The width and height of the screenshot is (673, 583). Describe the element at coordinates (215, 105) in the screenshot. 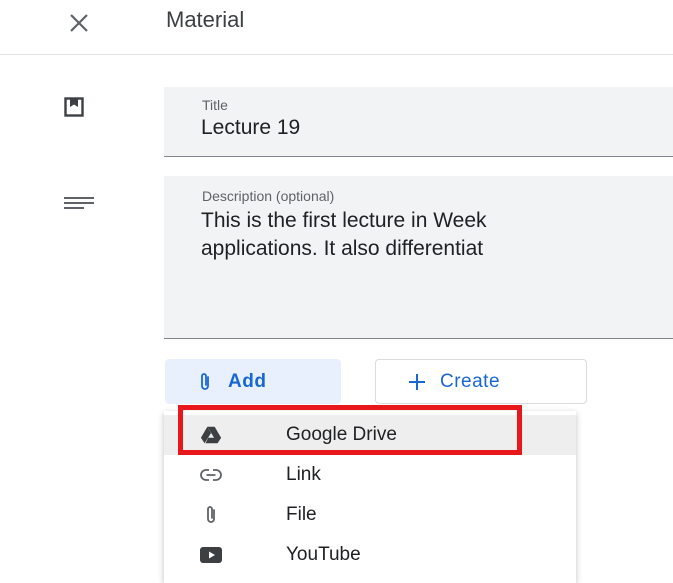

I see `title-field-label: Title` at that location.